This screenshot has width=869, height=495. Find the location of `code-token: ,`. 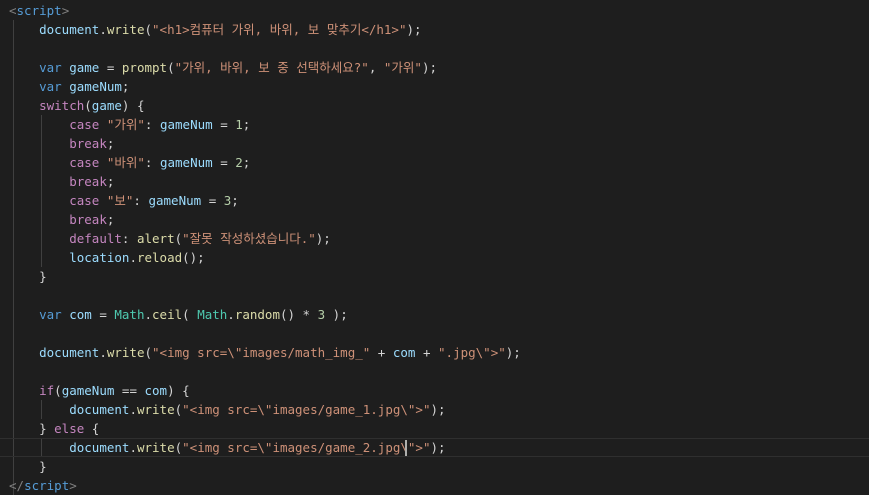

code-token: , is located at coordinates (376, 67).